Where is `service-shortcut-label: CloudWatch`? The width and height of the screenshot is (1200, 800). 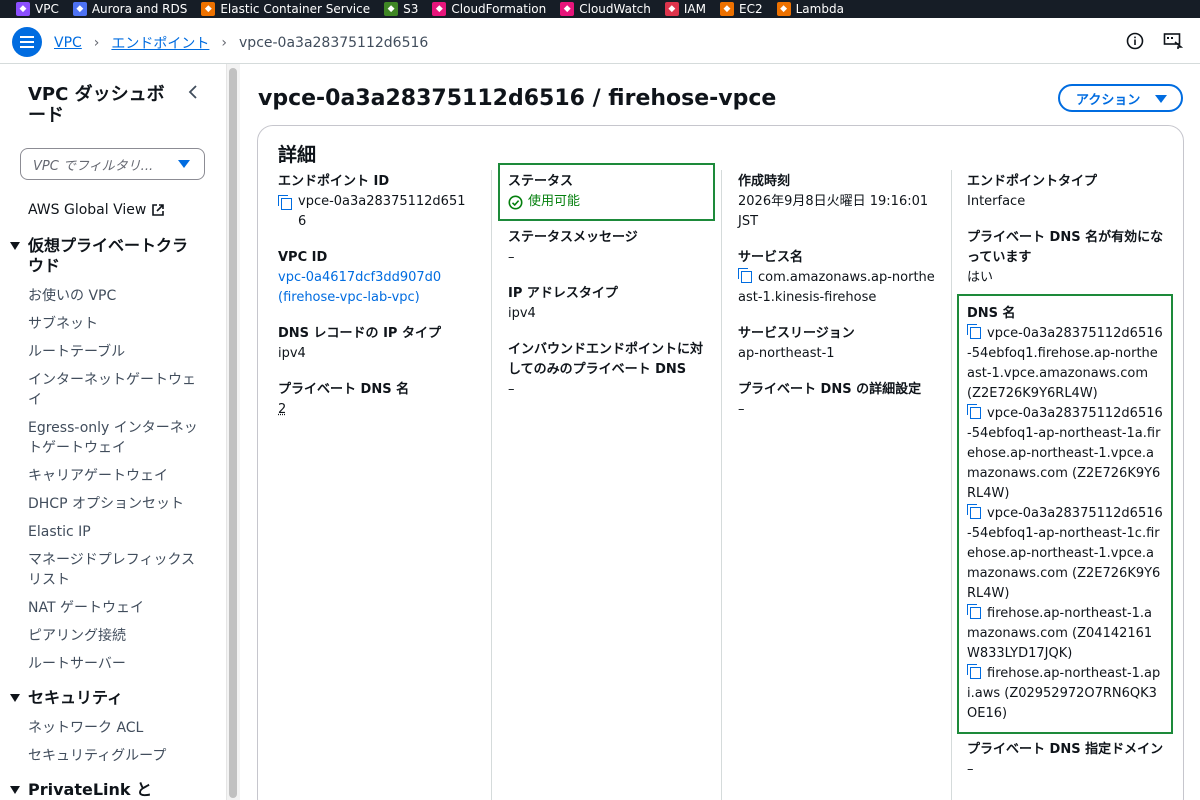
service-shortcut-label: CloudWatch is located at coordinates (615, 9).